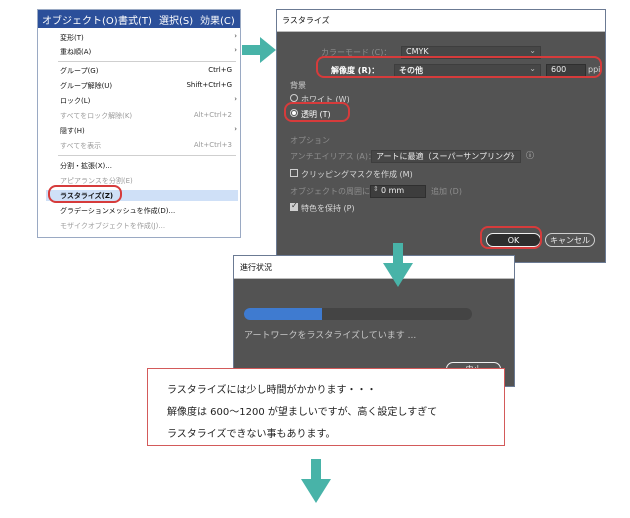 The image size is (630, 518). I want to click on shortcut-group: Ctrl+G, so click(220, 70).